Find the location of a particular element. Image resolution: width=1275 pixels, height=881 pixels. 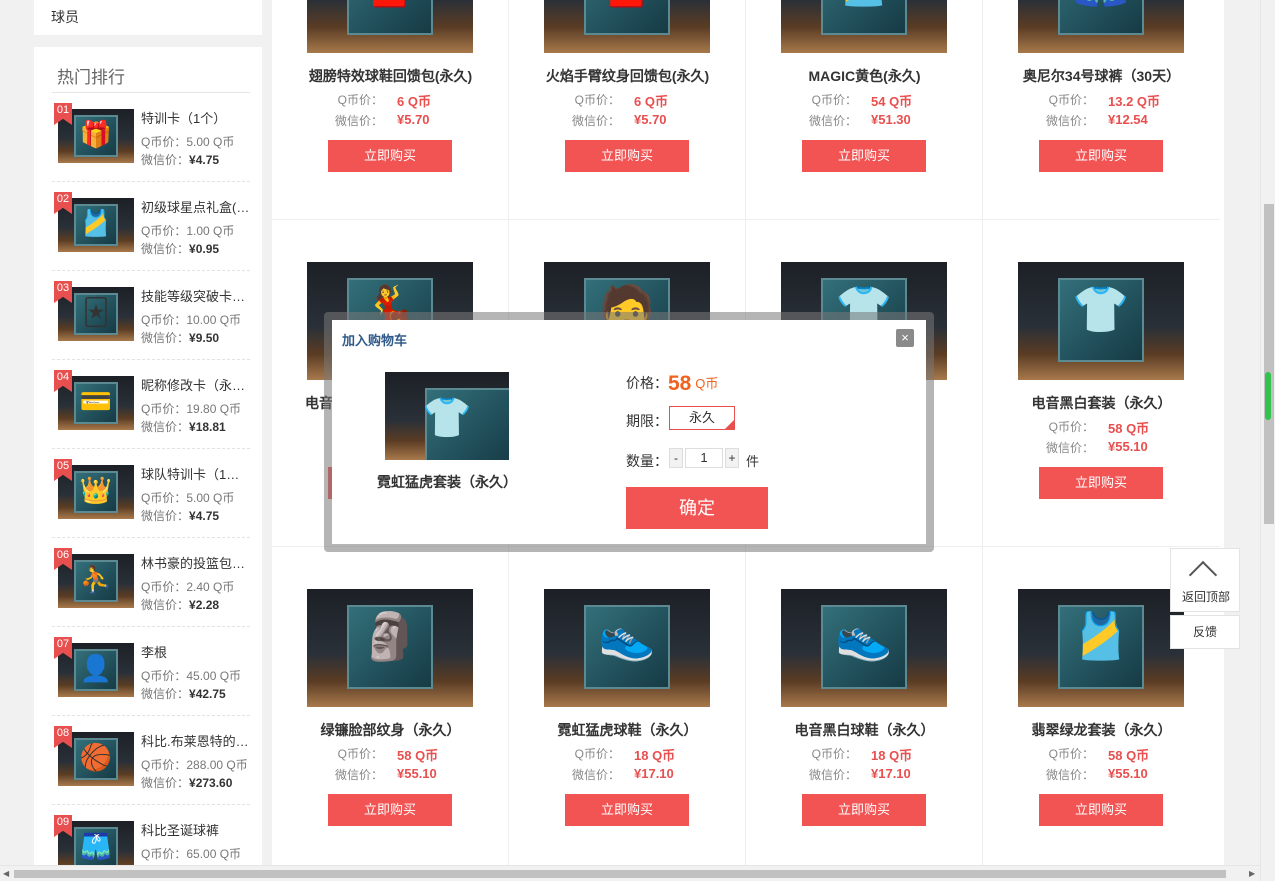

ranking-item-name: 特训卡（1个） is located at coordinates (196, 117).